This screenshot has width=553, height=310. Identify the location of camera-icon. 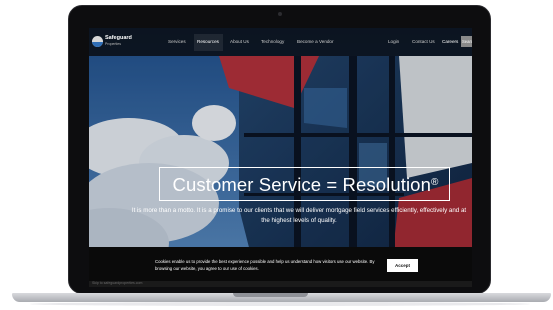
(280, 14).